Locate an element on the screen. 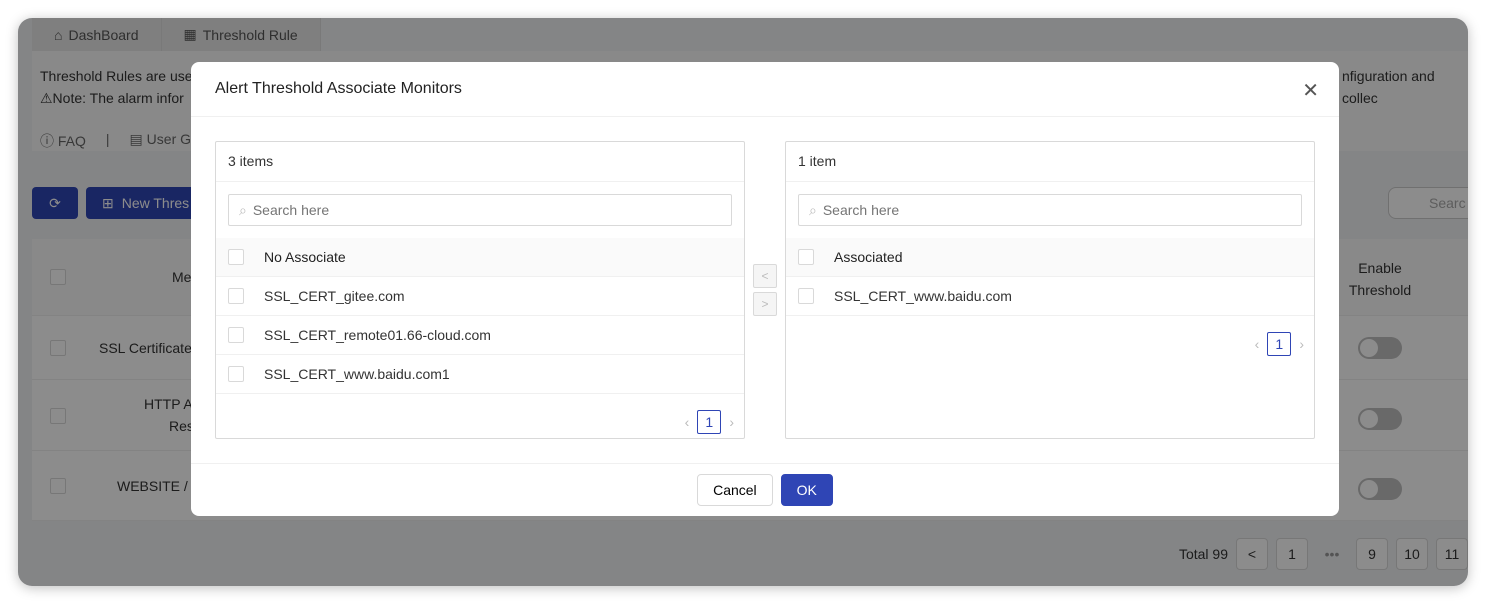 This screenshot has width=1487, height=605. right-pagination: ‹ 1 › is located at coordinates (1279, 344).